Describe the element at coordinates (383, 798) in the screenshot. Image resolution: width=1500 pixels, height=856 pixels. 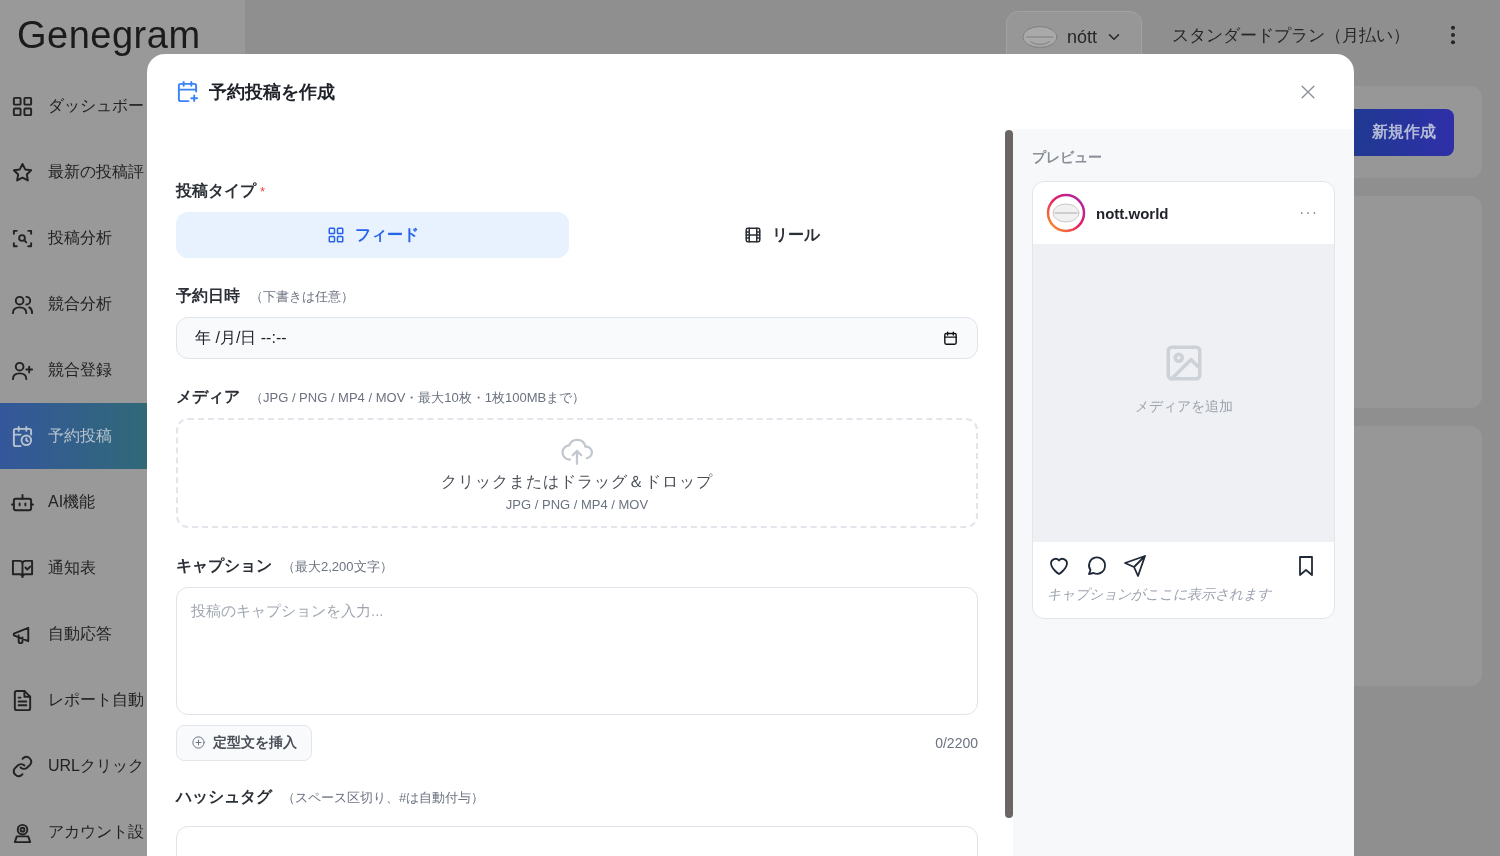
I see `field-hint: （スペース区切り、#は自動付与）` at that location.